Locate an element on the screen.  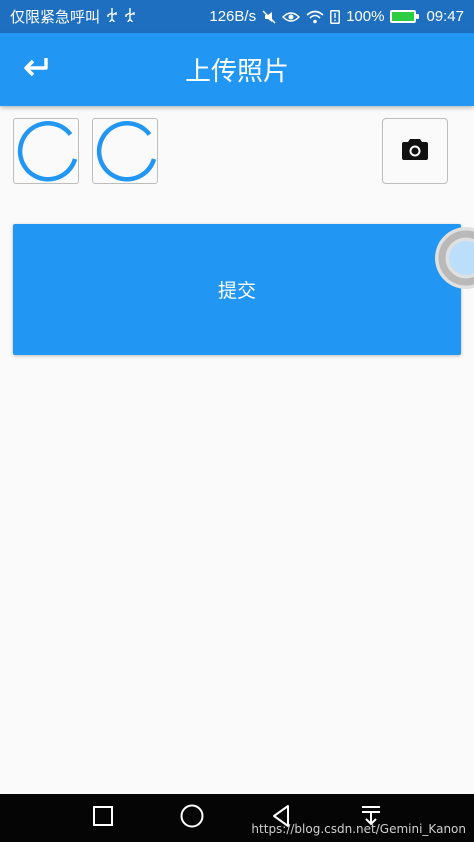
status-left: 仅限紧急呼叫 is located at coordinates (73, 16).